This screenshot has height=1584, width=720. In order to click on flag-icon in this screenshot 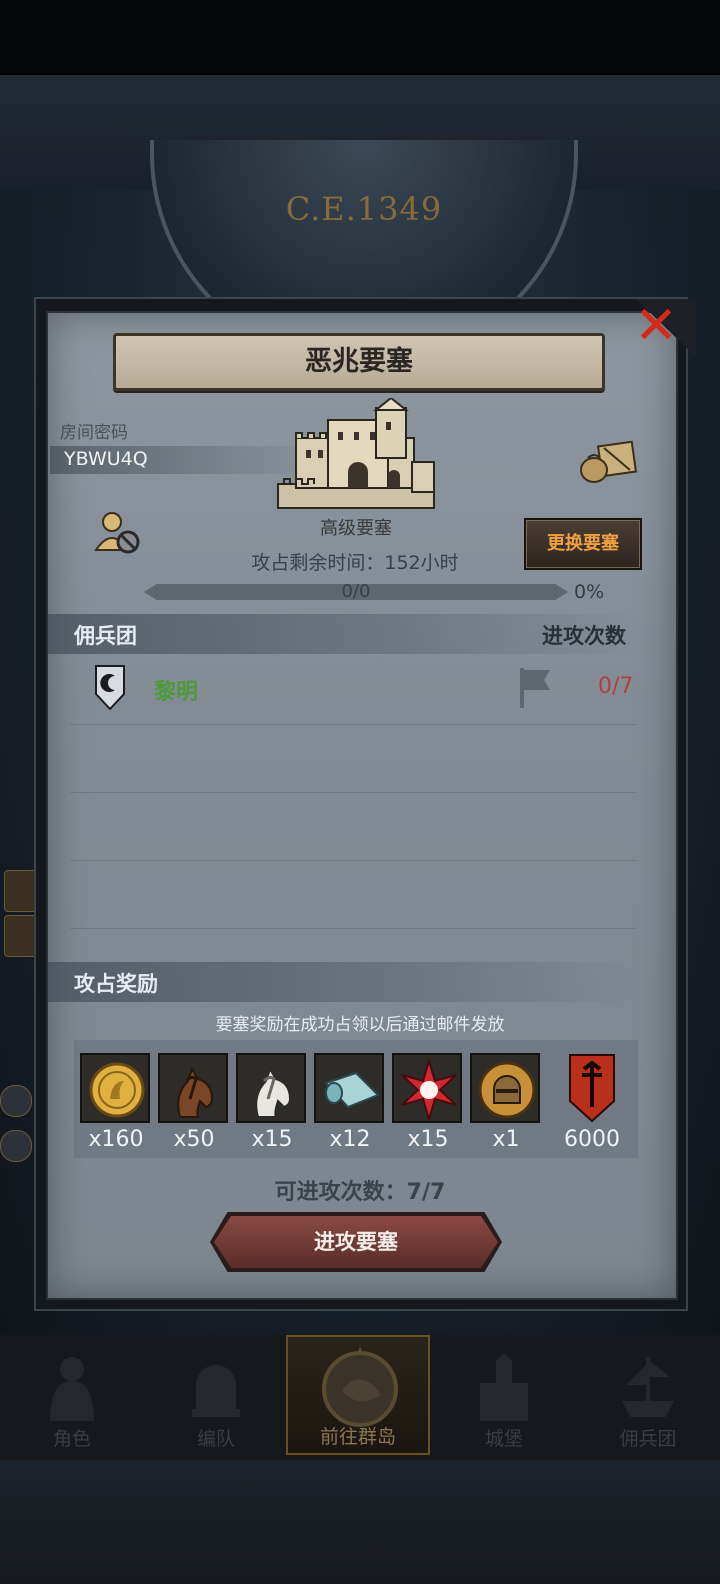, I will do `click(535, 688)`.